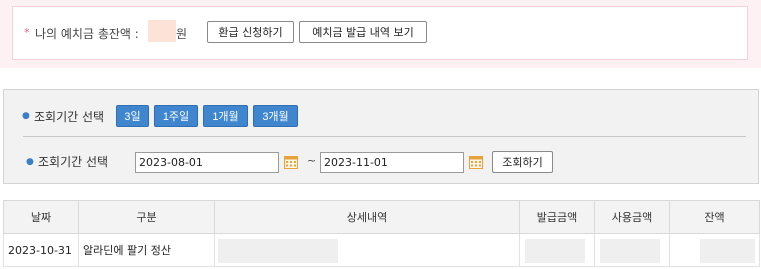 The height and width of the screenshot is (269, 761). I want to click on search-button: 조회하기, so click(522, 162).